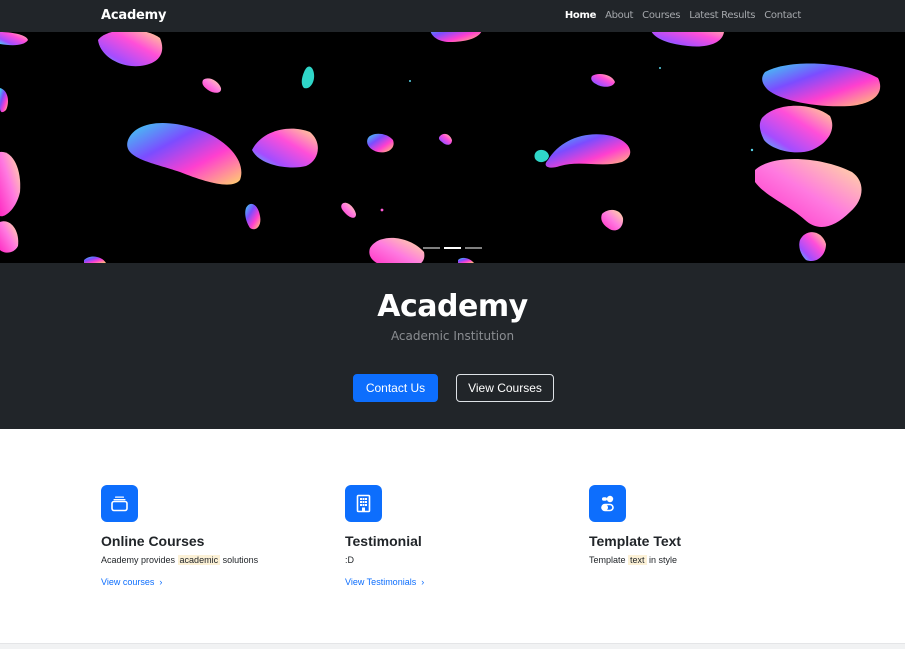 The width and height of the screenshot is (905, 649). Describe the element at coordinates (505, 388) in the screenshot. I see `view-courses-button: View Courses` at that location.